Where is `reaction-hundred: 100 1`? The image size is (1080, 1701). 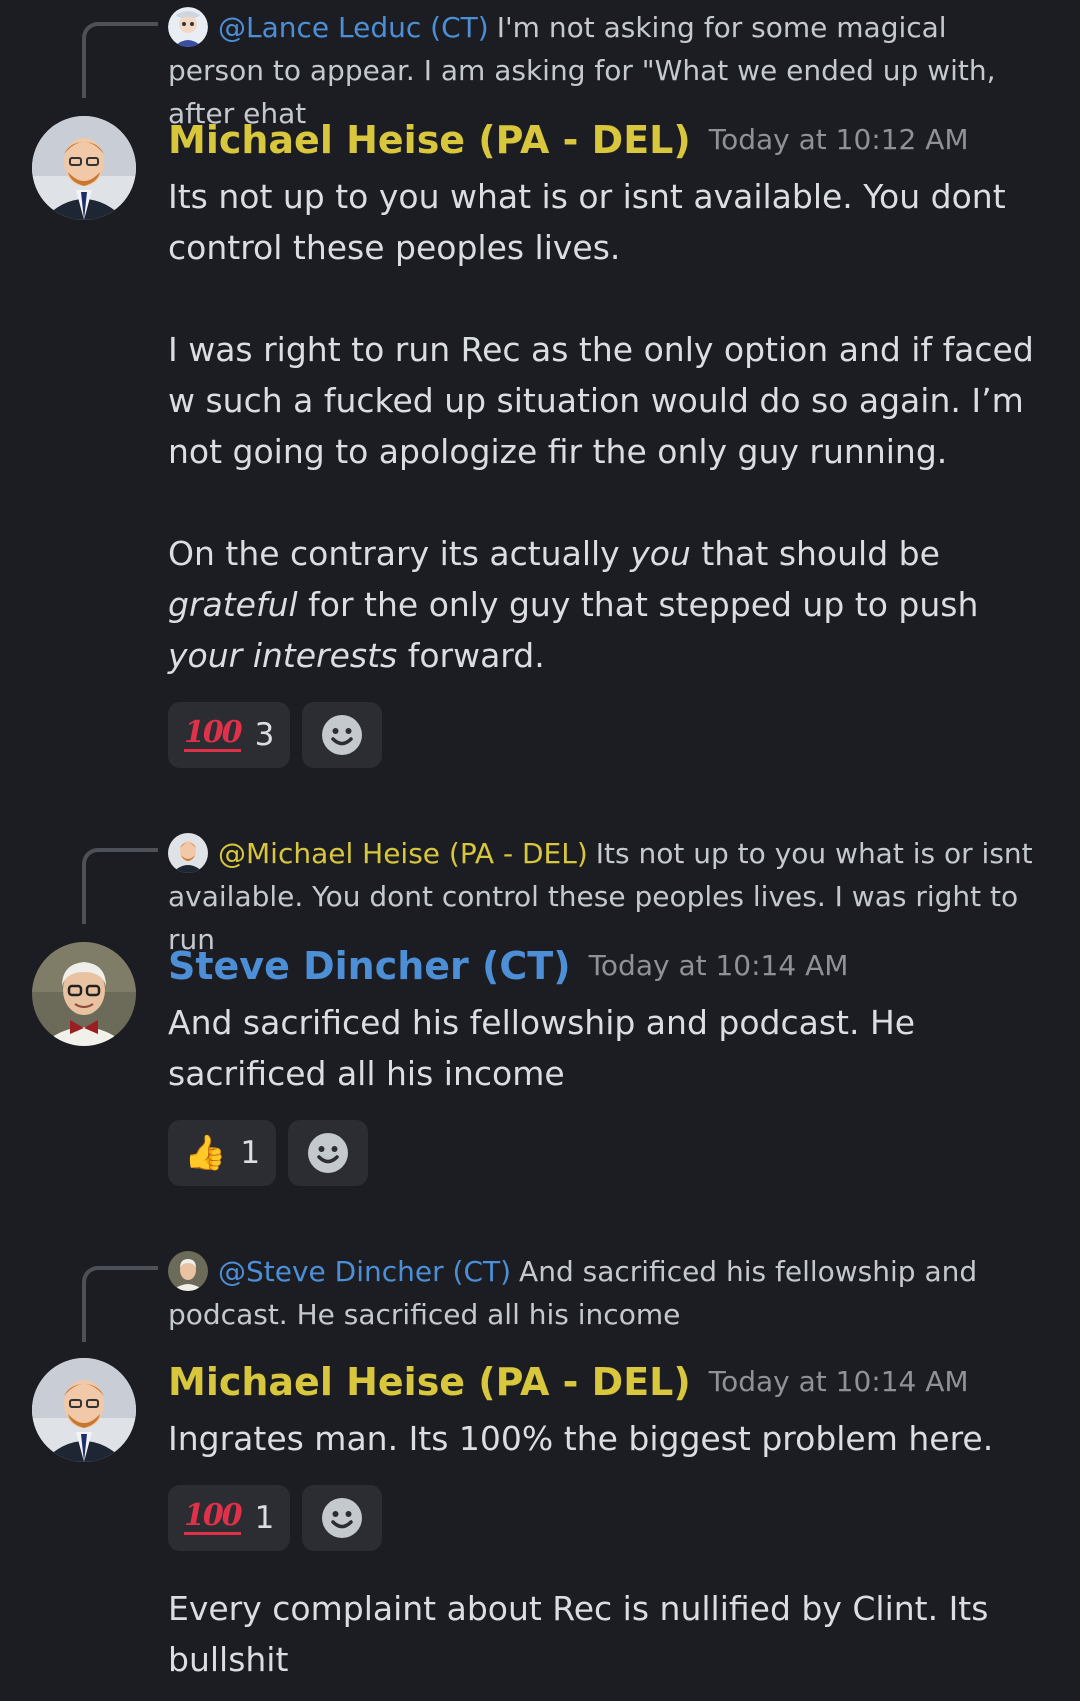
reaction-hundred: 100 1 is located at coordinates (229, 1518).